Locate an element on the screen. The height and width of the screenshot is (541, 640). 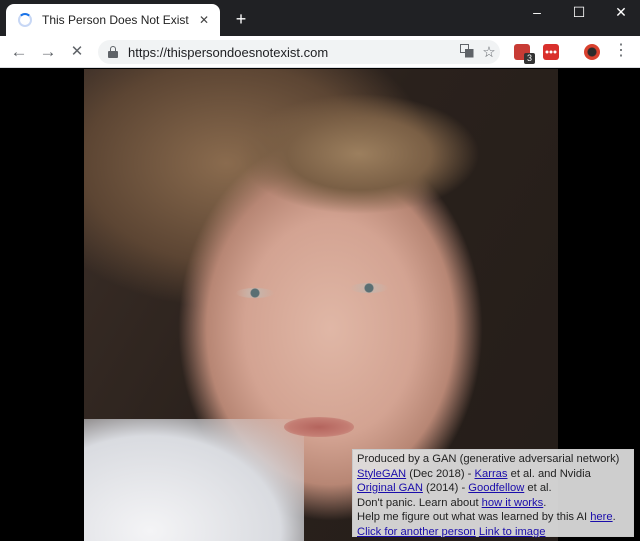
browser-menu-icon: ⋮ is located at coordinates (621, 51).